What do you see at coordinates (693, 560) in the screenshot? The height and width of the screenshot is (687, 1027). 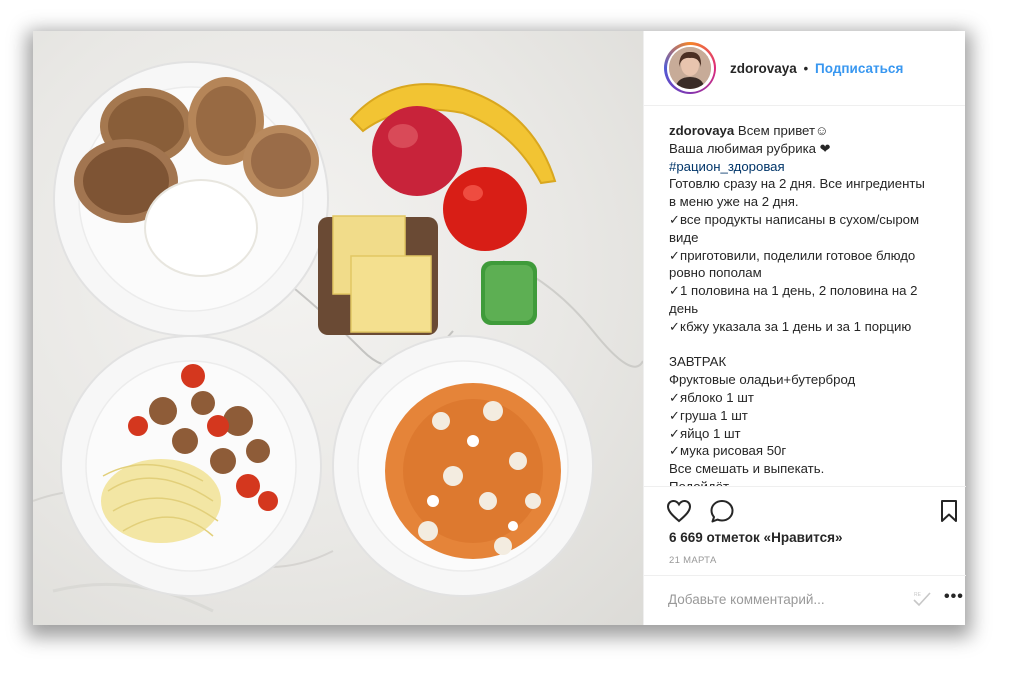 I see `post-date: 21 марта` at bounding box center [693, 560].